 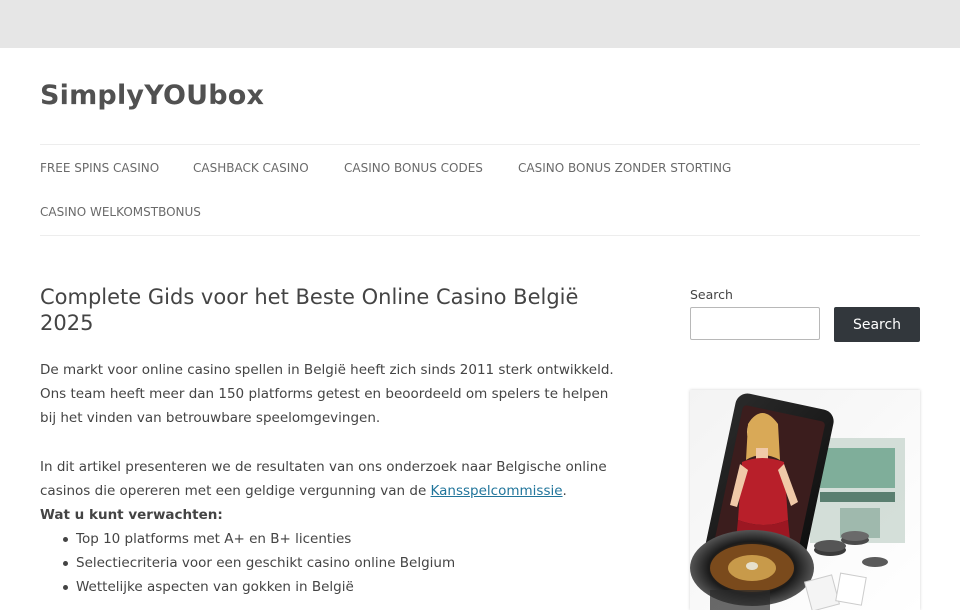 I want to click on search-input, so click(x=755, y=323).